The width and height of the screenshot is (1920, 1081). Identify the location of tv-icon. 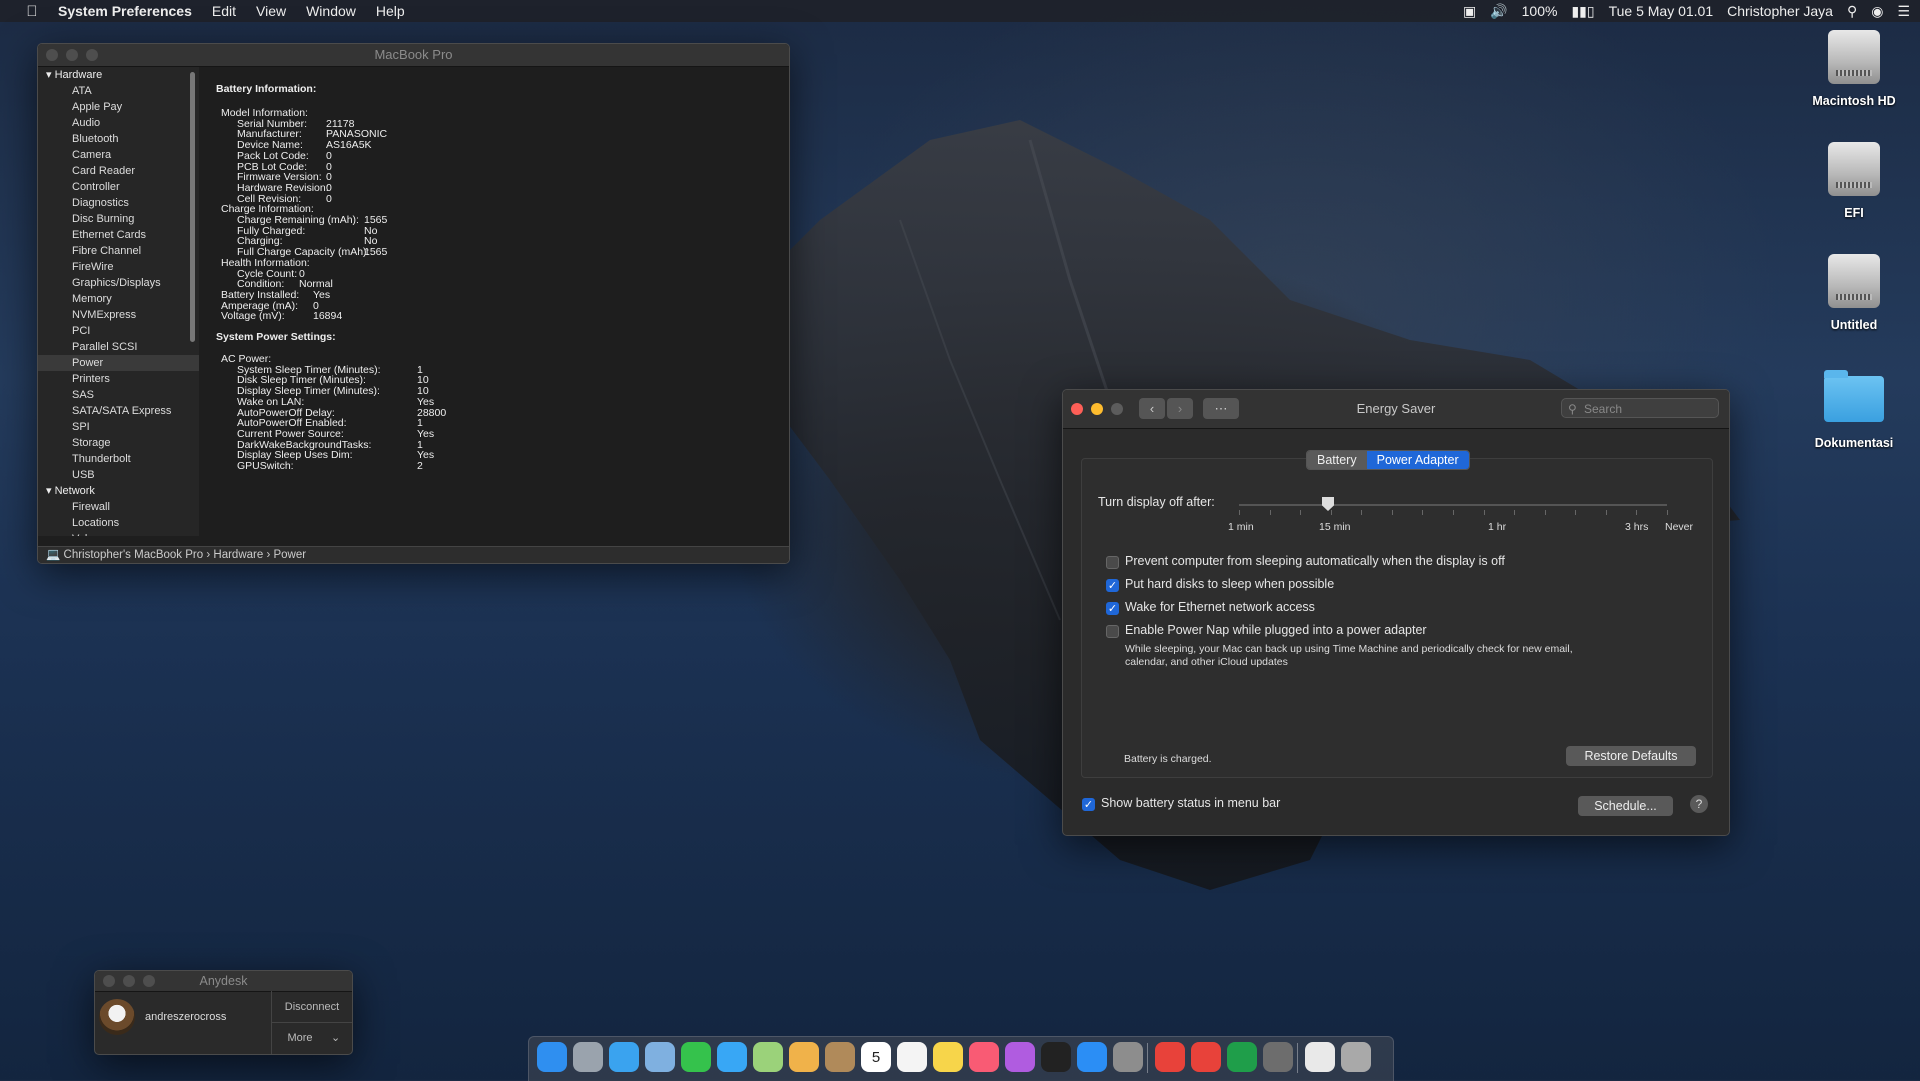
(1056, 1057).